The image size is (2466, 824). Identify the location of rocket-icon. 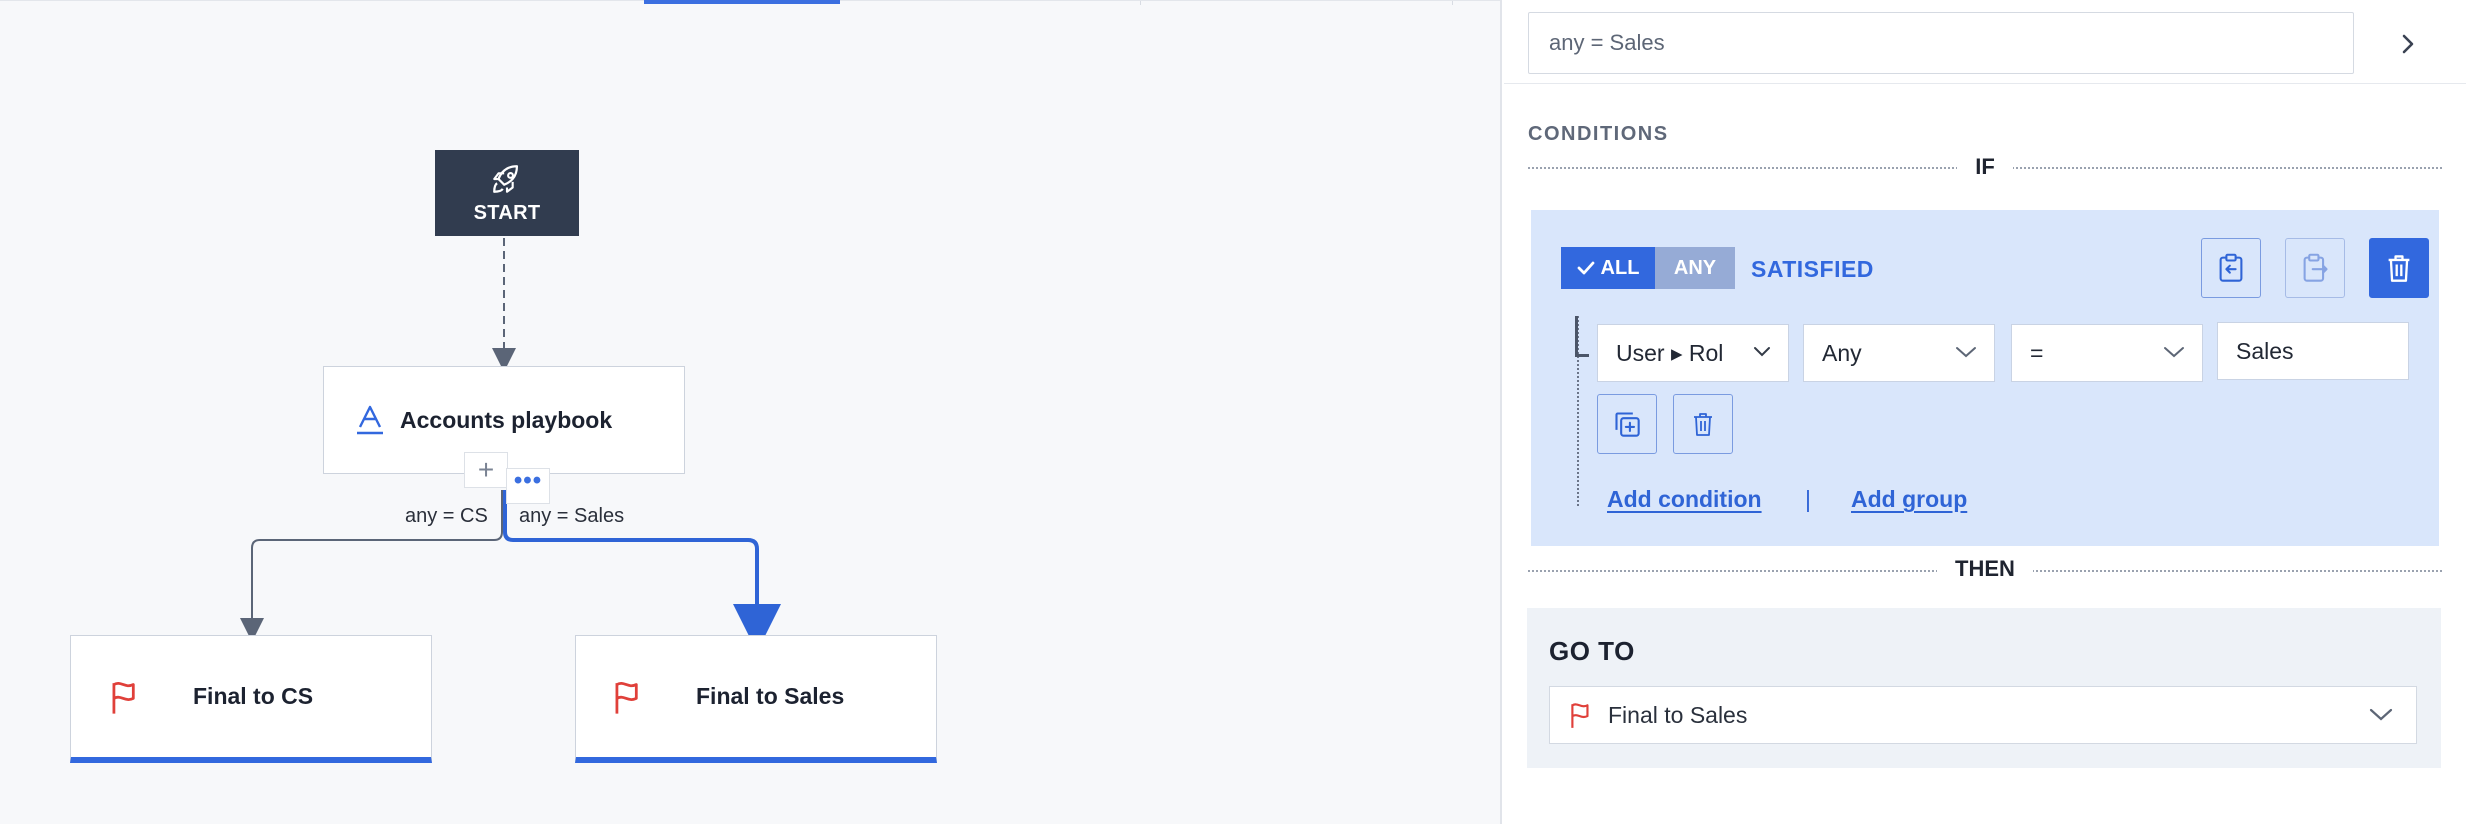
(506, 178).